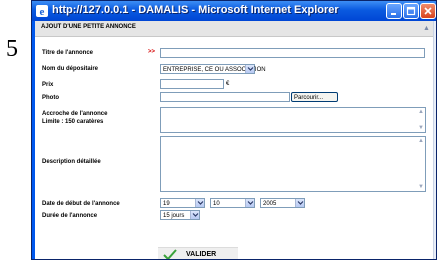 The width and height of the screenshot is (437, 260). Describe the element at coordinates (152, 52) in the screenshot. I see `required-marker: >>` at that location.